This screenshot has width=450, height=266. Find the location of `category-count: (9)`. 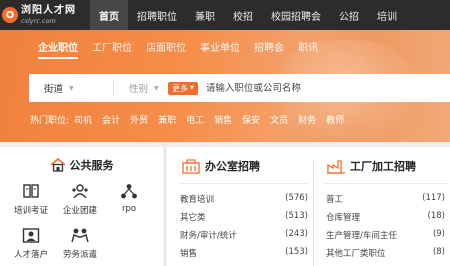

category-count: (9) is located at coordinates (438, 234).